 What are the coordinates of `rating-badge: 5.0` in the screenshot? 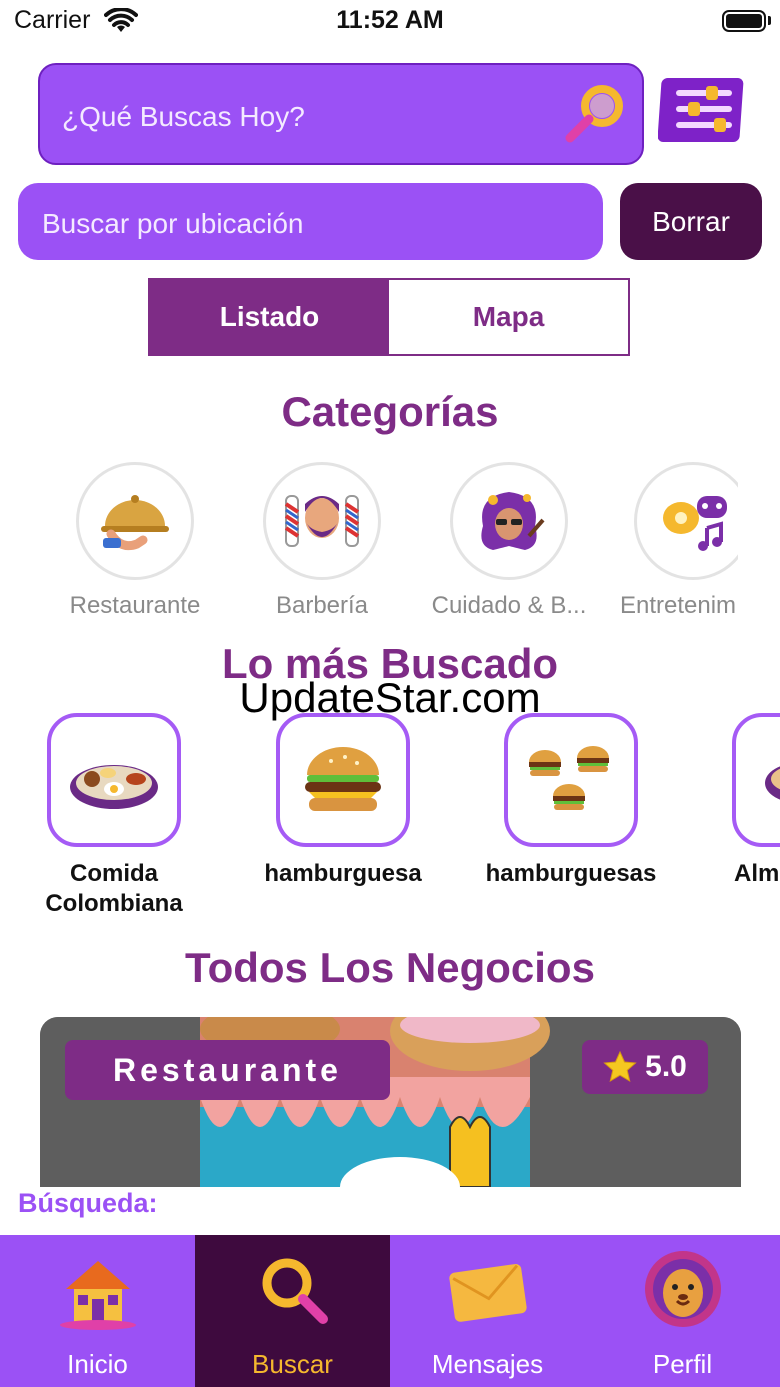 It's located at (645, 1067).